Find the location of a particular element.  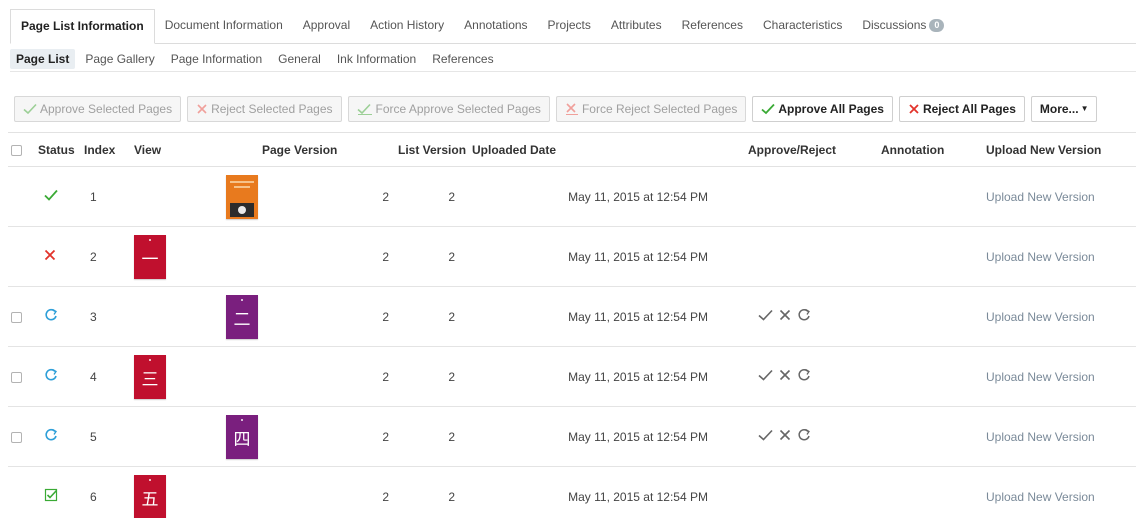

tab-label: Projects is located at coordinates (569, 25).